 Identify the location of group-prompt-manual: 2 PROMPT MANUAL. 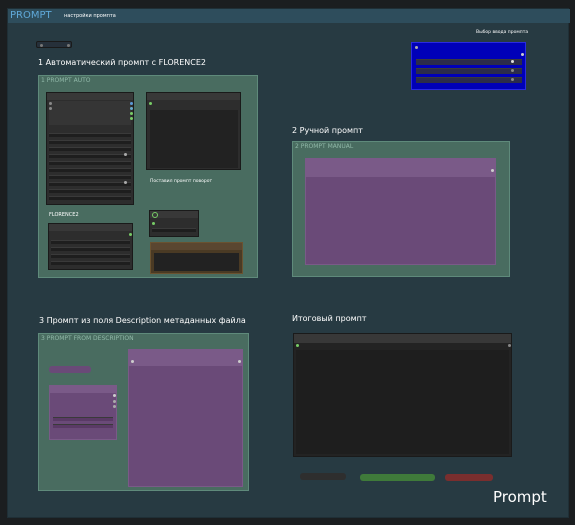
(401, 209).